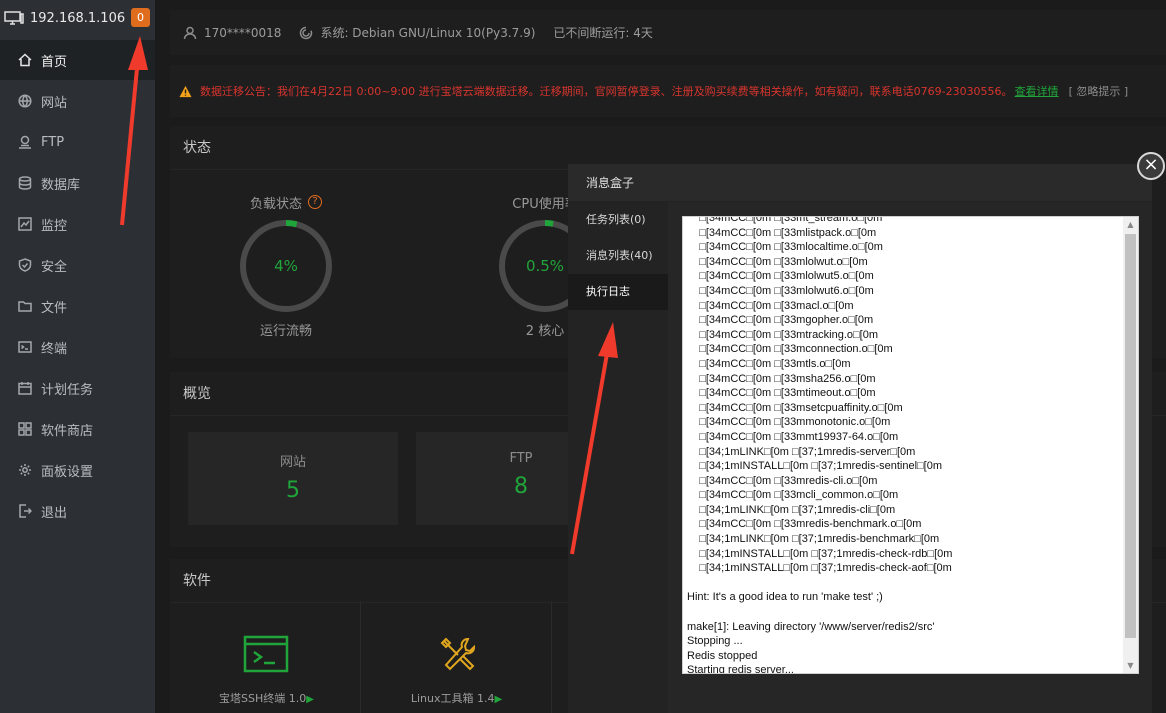 Image resolution: width=1166 pixels, height=713 pixels. Describe the element at coordinates (67, 472) in the screenshot. I see `sidebar-item-label: 面板设置` at that location.